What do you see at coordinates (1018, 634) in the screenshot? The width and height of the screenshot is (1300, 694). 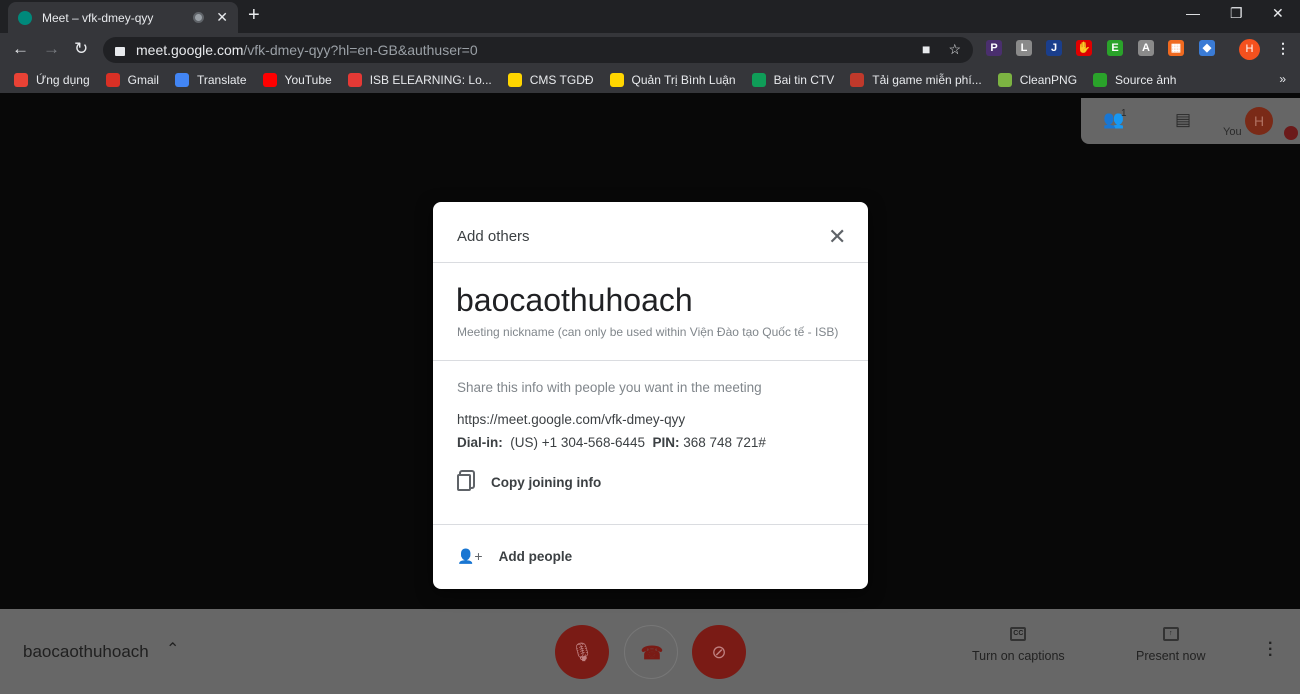 I see `captions-icon: CC` at bounding box center [1018, 634].